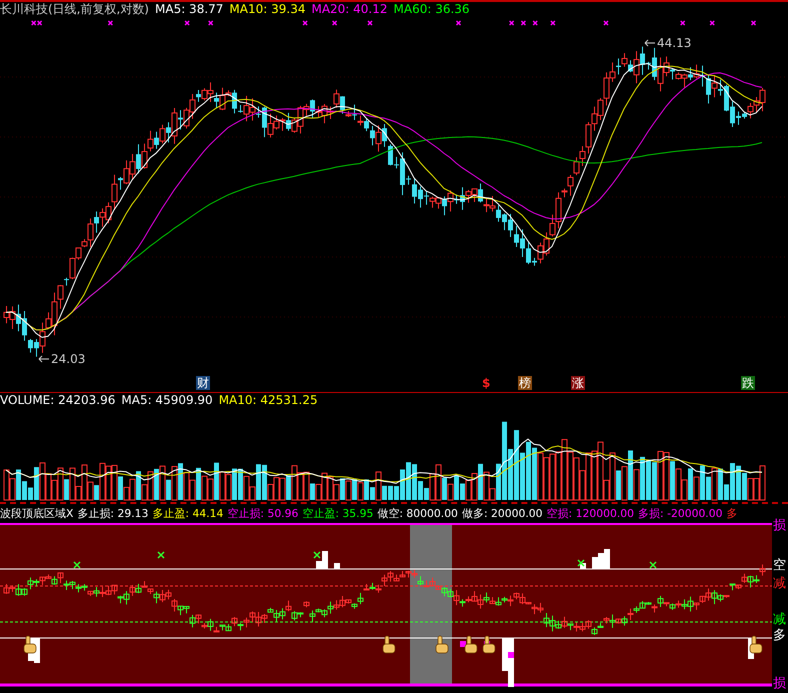 The height and width of the screenshot is (693, 788). What do you see at coordinates (349, 9) in the screenshot?
I see `legend-label: MA20: 40.12` at bounding box center [349, 9].